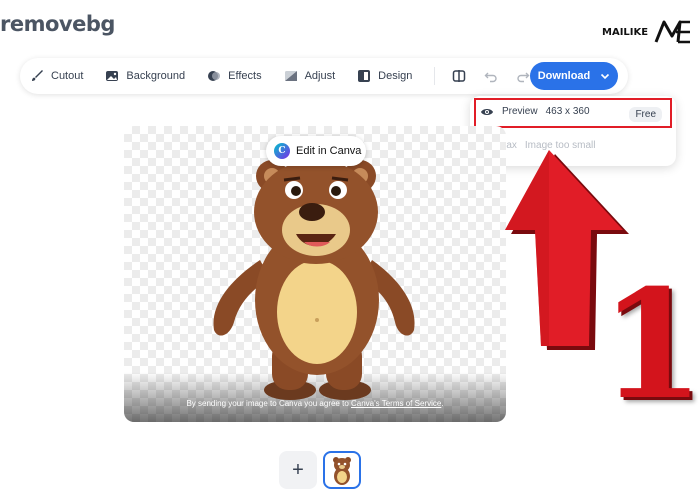 Image resolution: width=700 pixels, height=500 pixels. I want to click on annotation-step-number: 1, so click(650, 345).